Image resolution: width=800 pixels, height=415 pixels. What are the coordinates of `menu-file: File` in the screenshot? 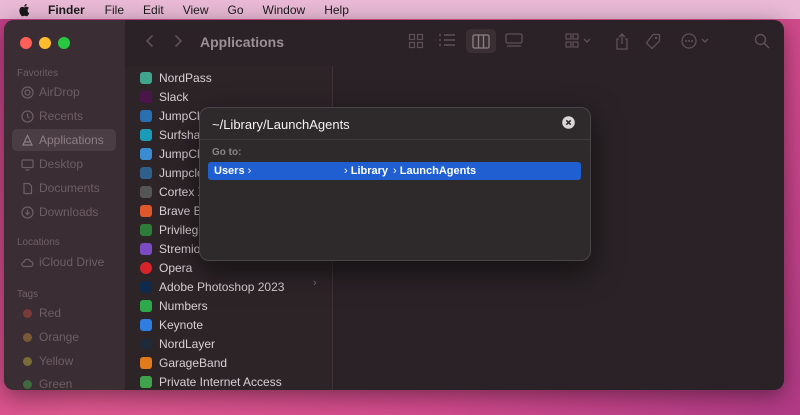 It's located at (114, 10).